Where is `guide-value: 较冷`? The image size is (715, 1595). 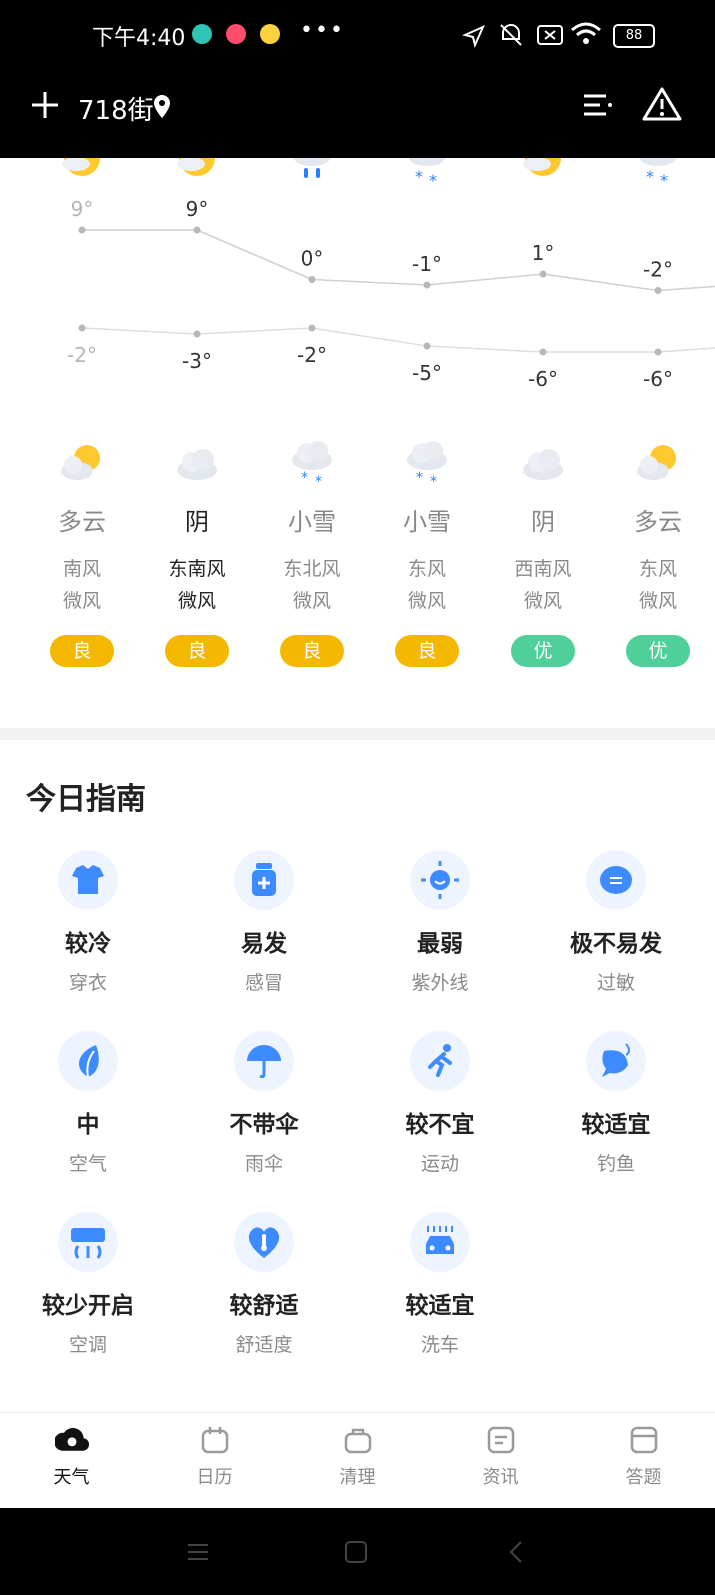 guide-value: 较冷 is located at coordinates (88, 944).